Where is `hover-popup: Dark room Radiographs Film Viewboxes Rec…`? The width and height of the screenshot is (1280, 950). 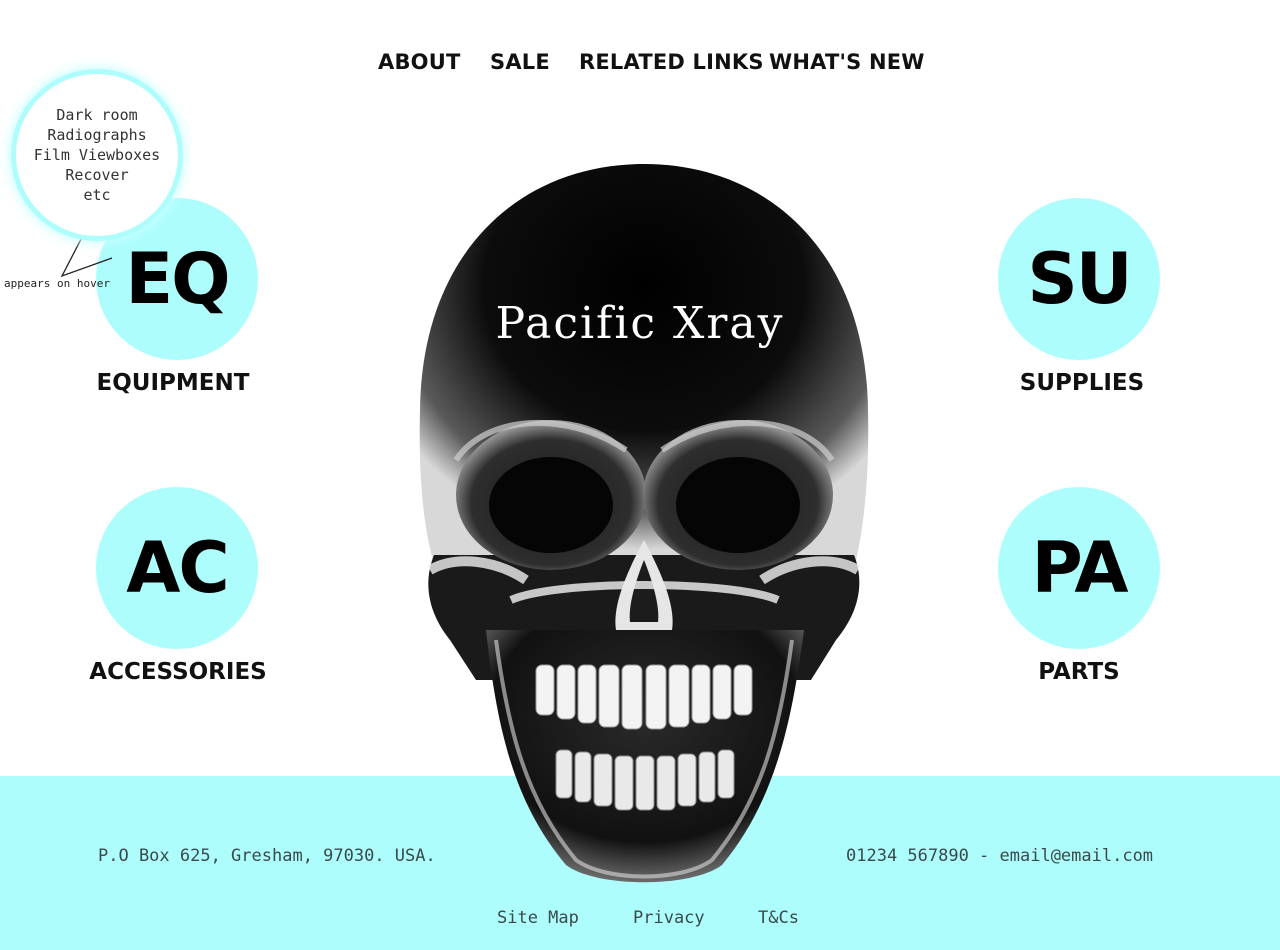 hover-popup: Dark room Radiographs Film Viewboxes Rec… is located at coordinates (97, 155).